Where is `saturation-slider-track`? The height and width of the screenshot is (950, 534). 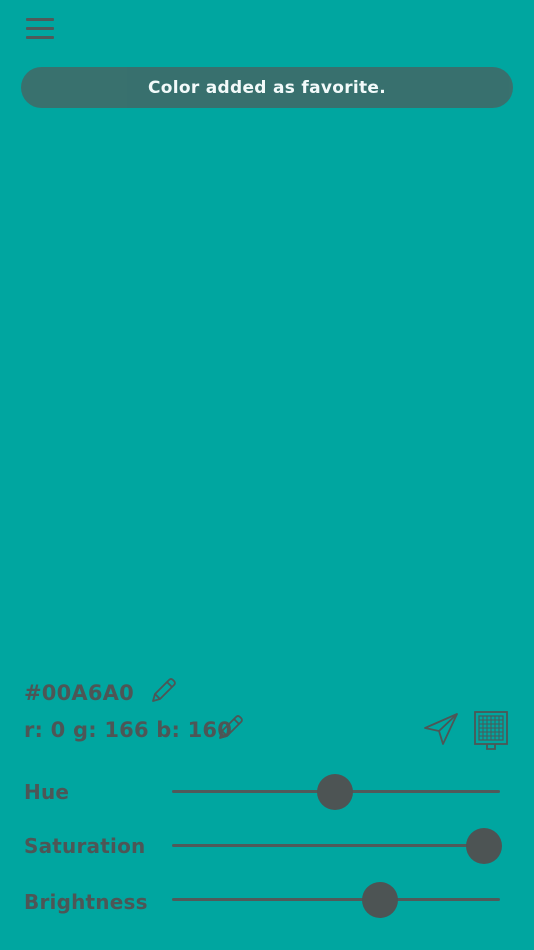 saturation-slider-track is located at coordinates (336, 845).